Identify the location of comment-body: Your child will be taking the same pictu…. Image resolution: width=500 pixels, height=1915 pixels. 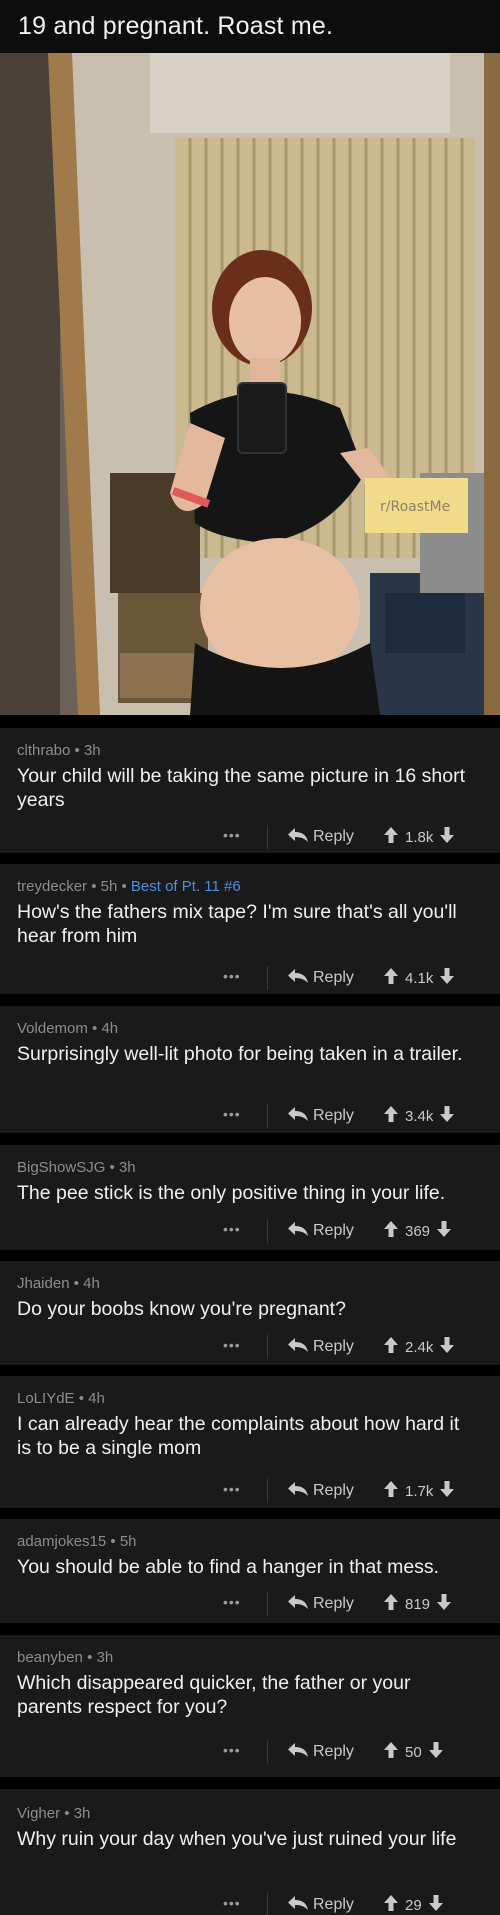
(241, 788).